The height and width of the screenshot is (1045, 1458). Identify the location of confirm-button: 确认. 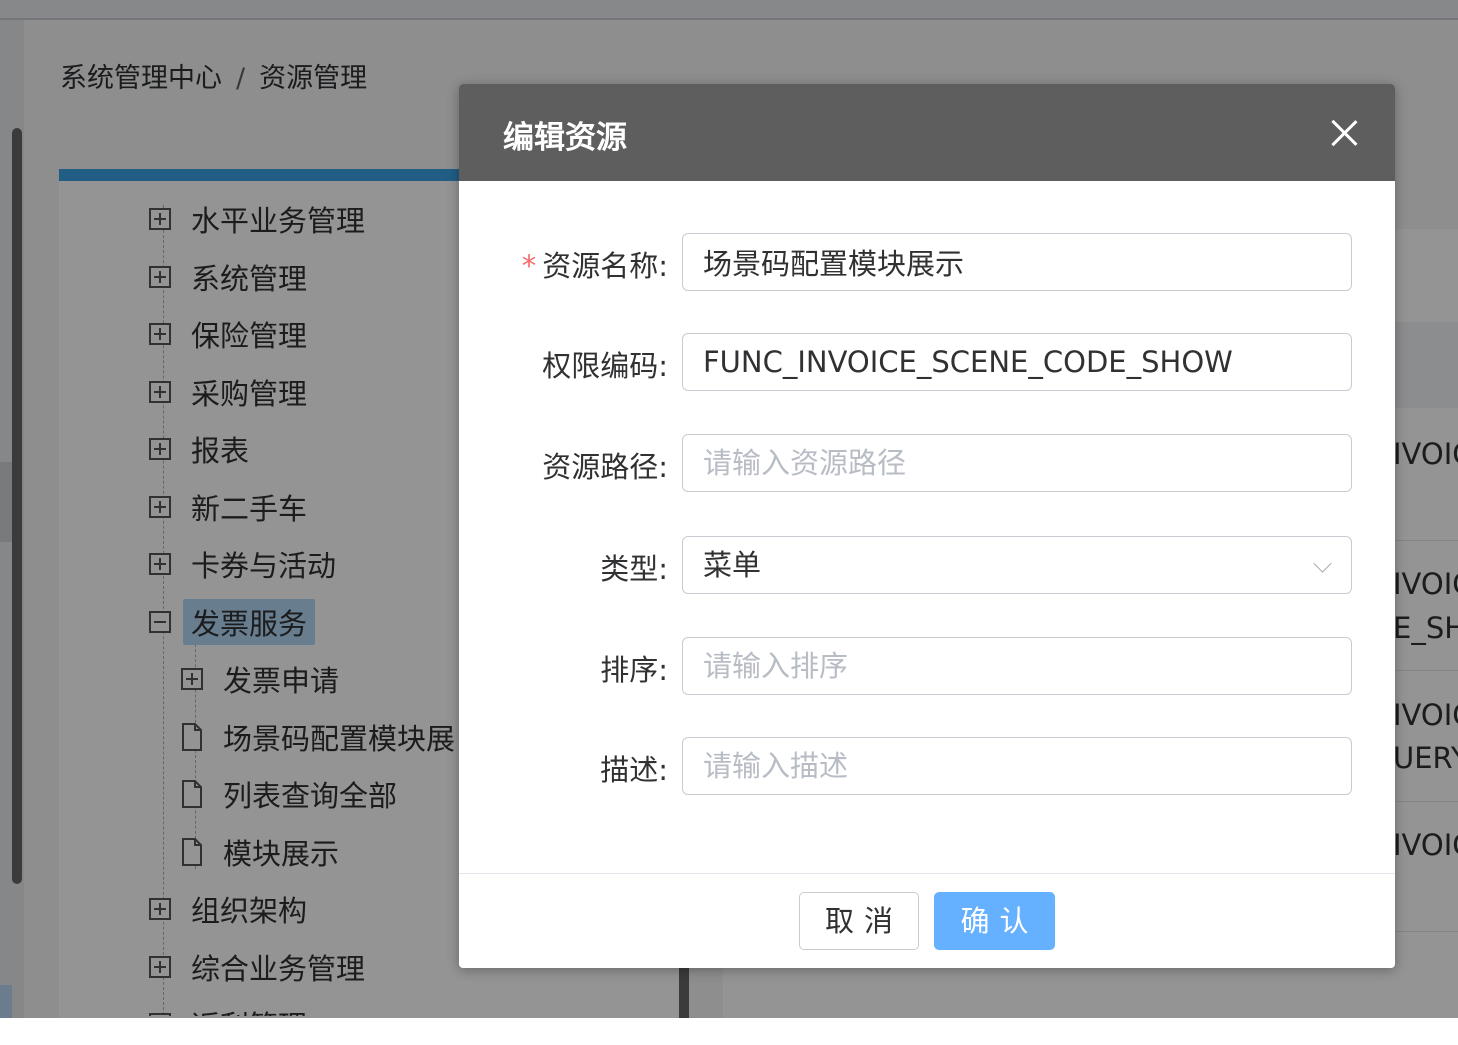
(994, 921).